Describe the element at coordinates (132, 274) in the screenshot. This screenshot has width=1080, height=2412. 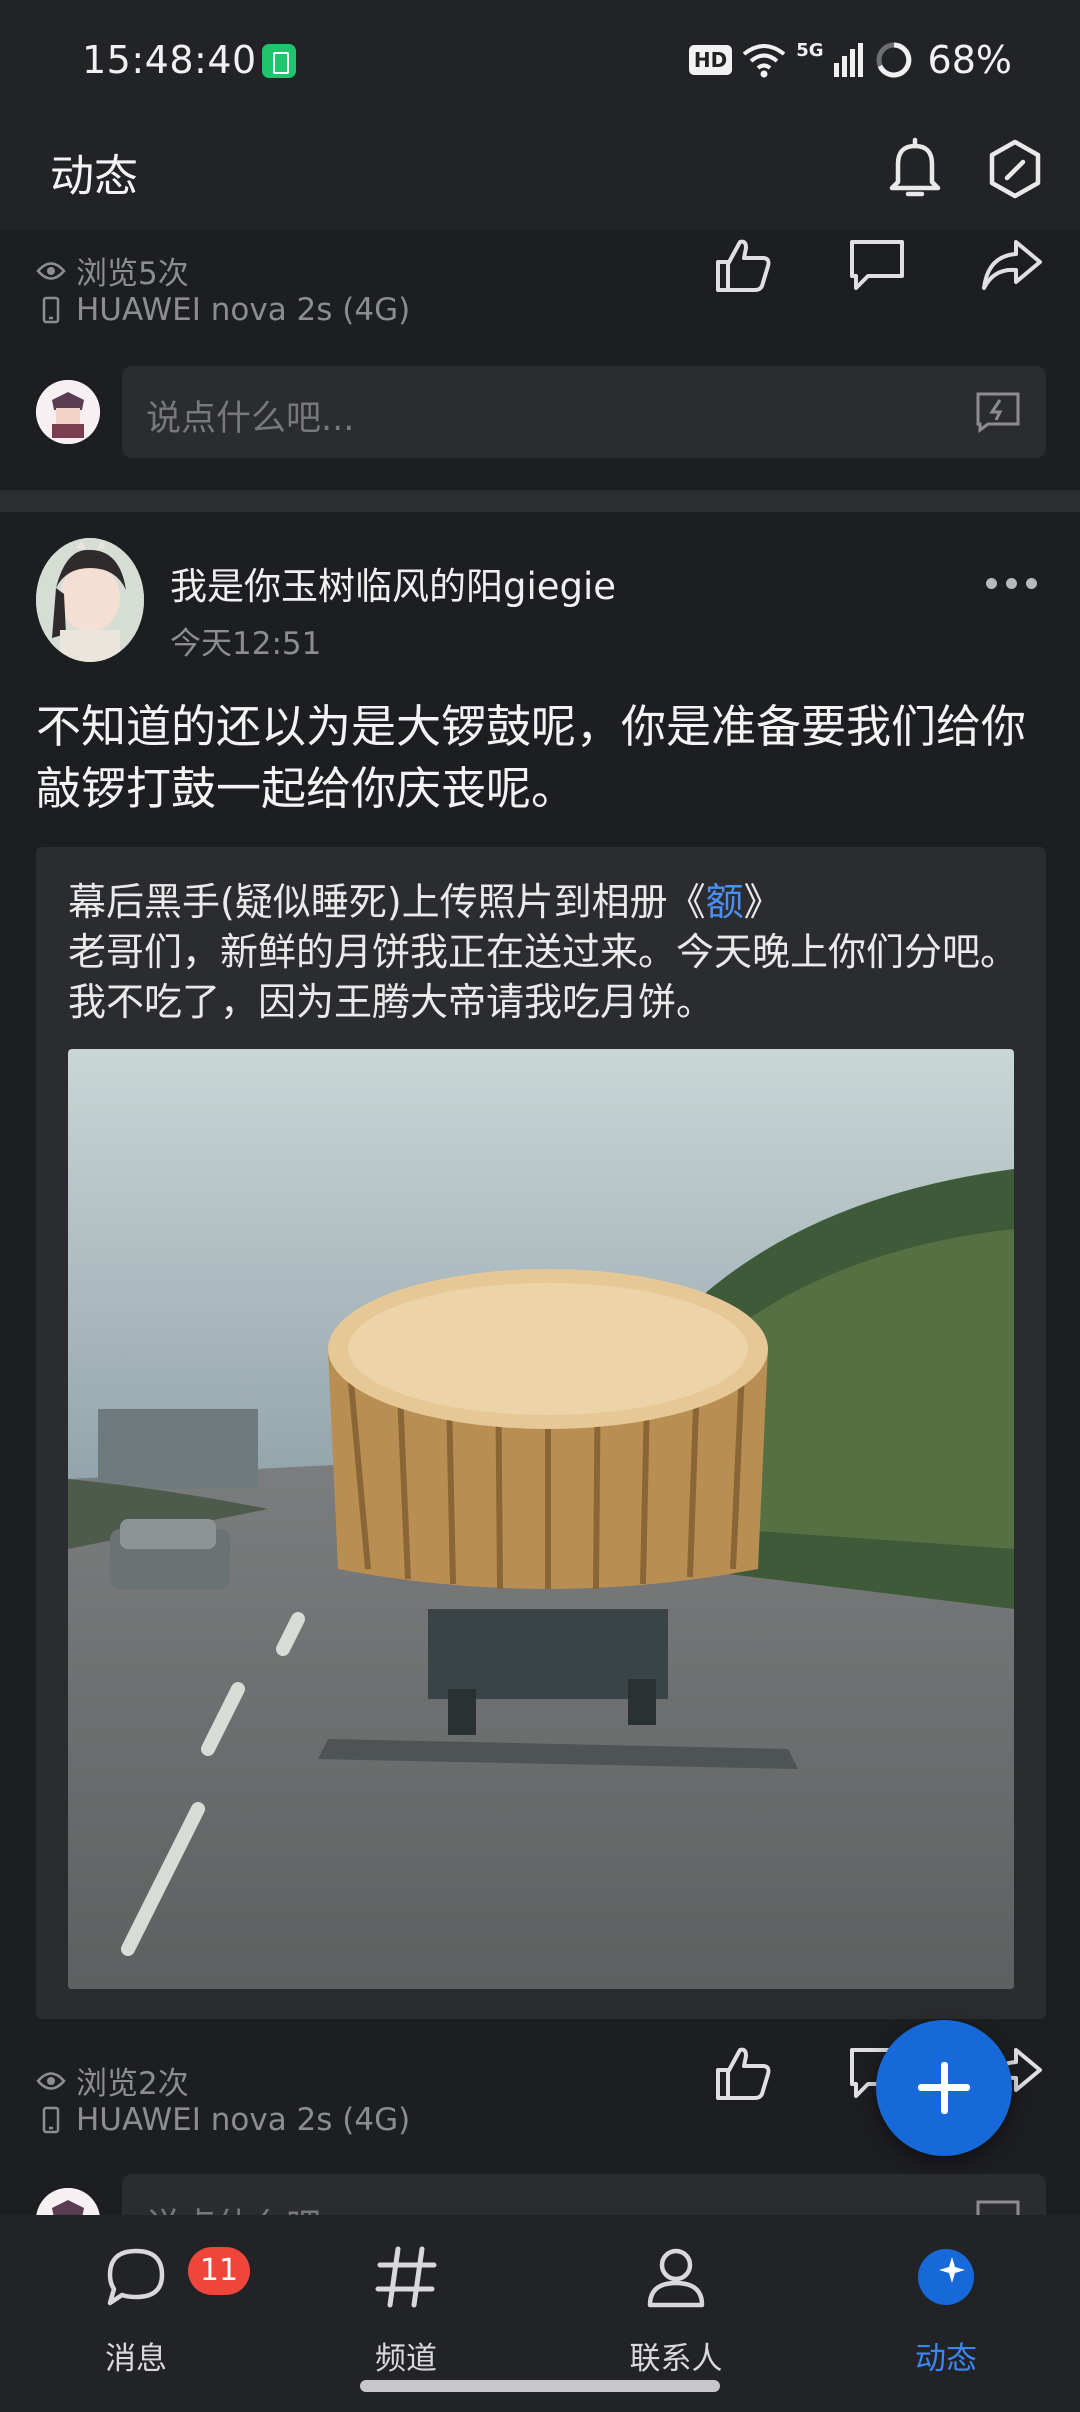
I see `view-count: 浏览5次` at that location.